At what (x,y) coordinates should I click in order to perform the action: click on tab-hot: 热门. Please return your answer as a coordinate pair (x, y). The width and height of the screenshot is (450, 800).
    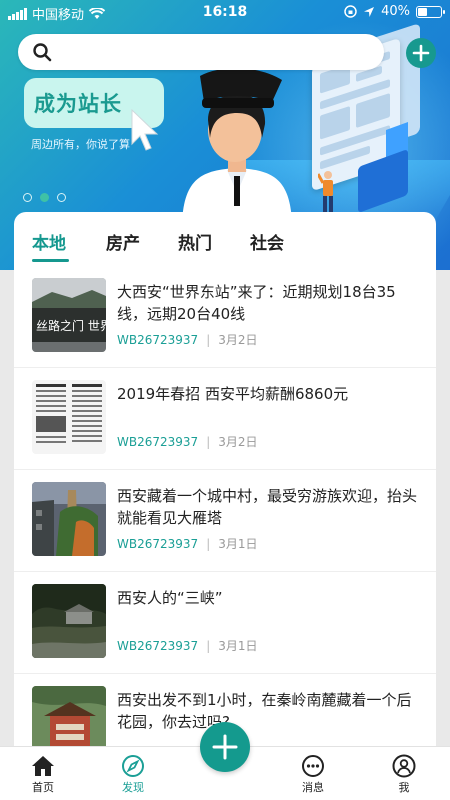
    Looking at the image, I should click on (195, 241).